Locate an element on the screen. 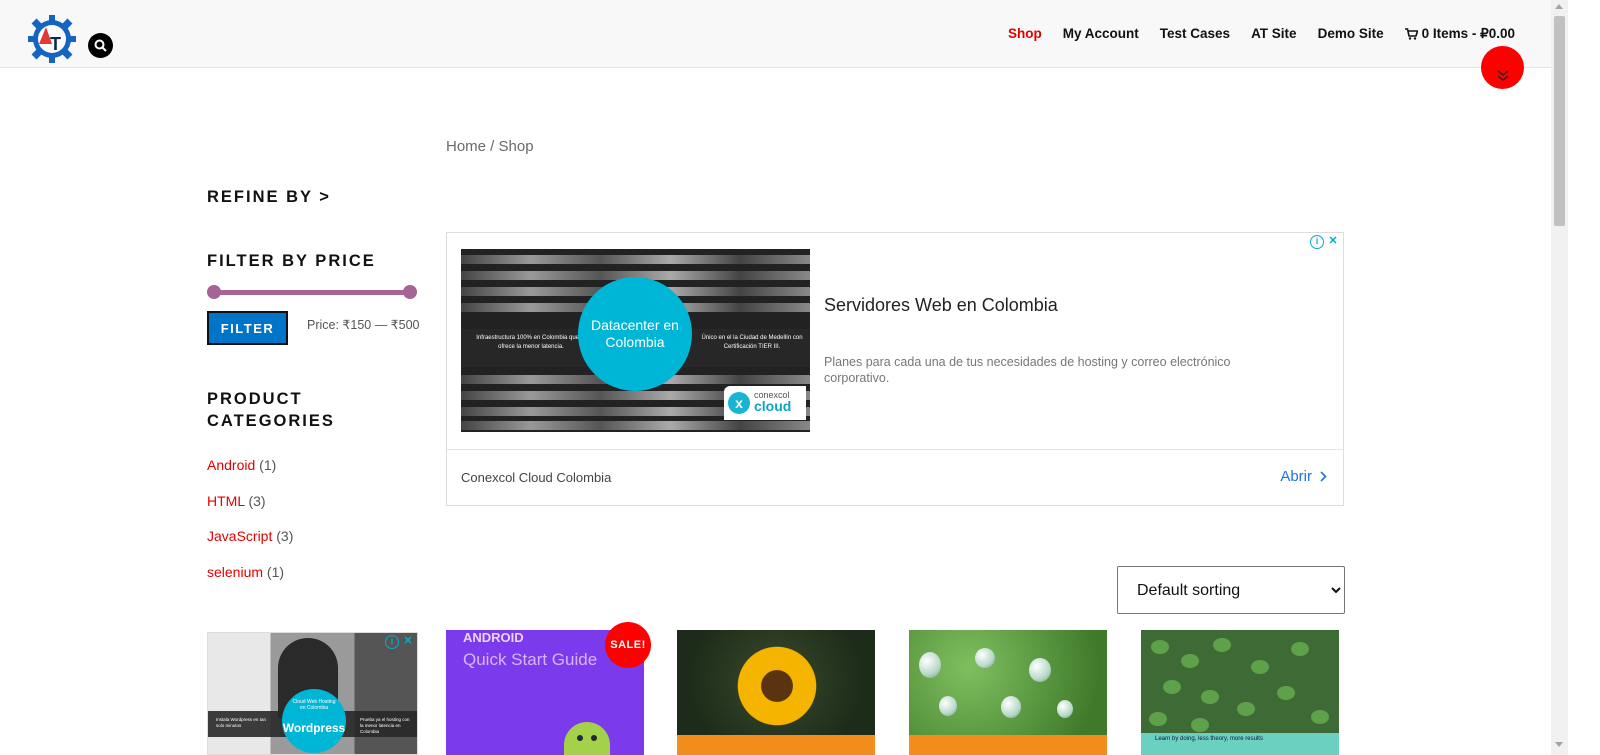 Image resolution: width=1600 pixels, height=755 pixels. search-icon is located at coordinates (100, 45).